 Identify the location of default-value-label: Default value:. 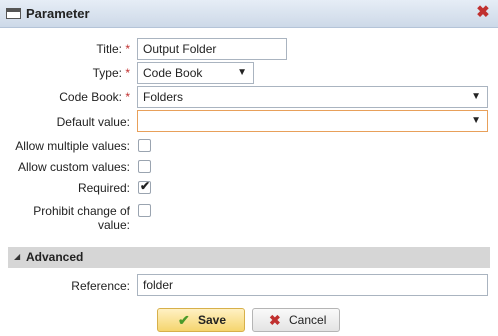
(93, 122).